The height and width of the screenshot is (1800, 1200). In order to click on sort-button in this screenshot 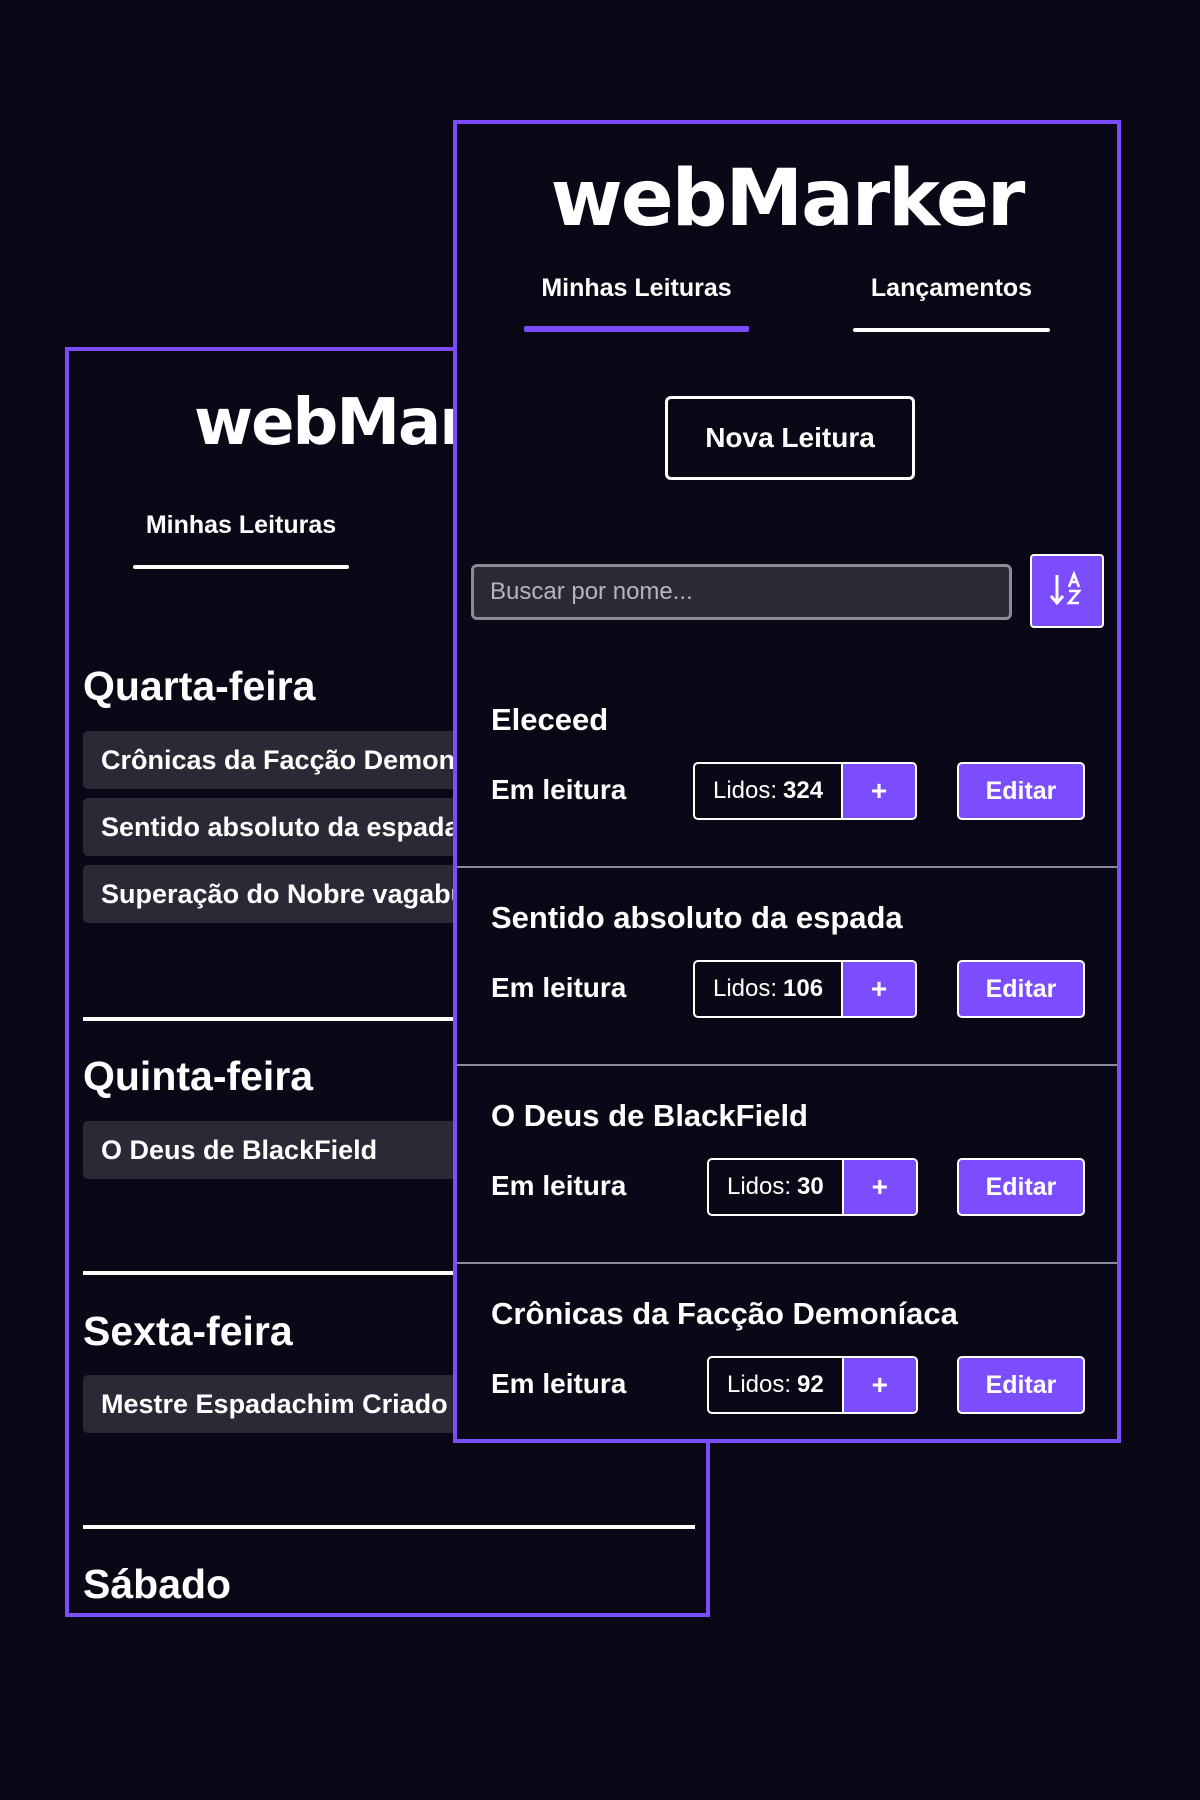, I will do `click(1067, 591)`.